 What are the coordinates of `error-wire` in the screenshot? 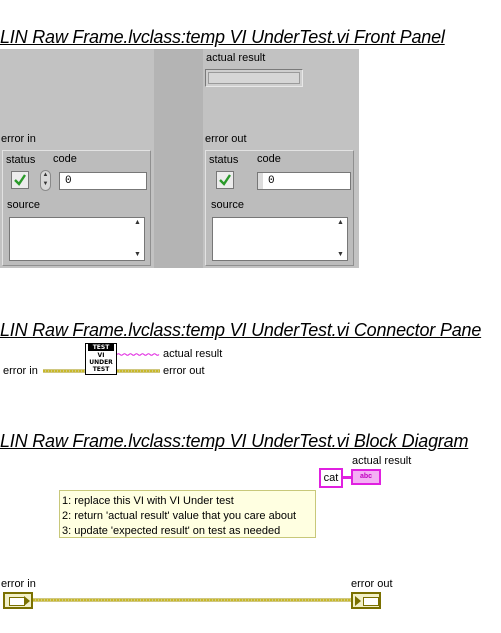 It's located at (192, 600).